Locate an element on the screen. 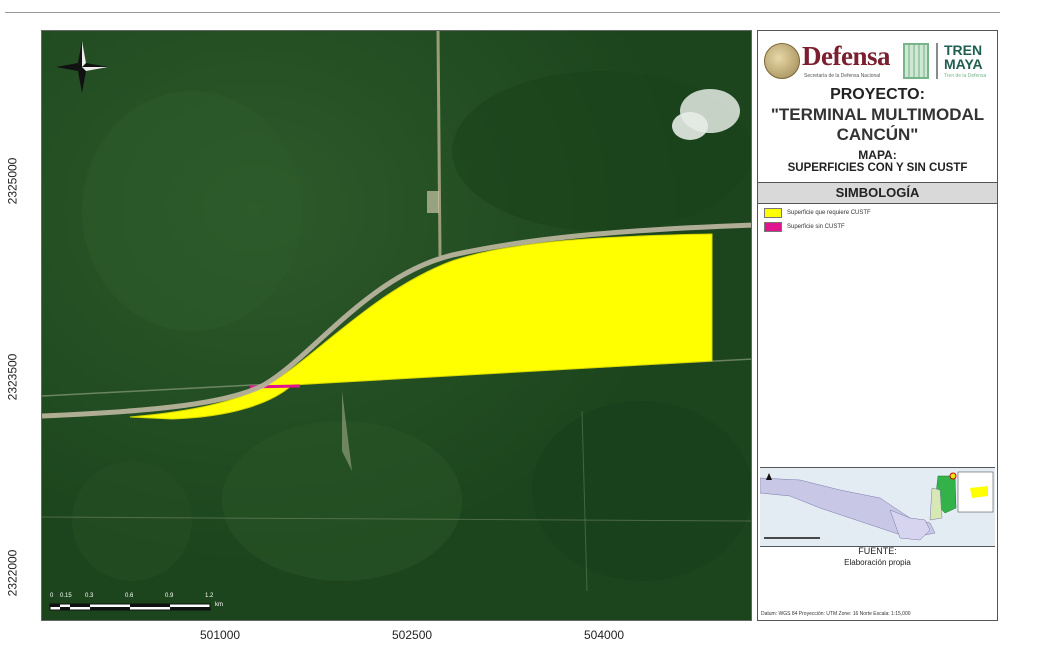 The image size is (1048, 667). top-rule is located at coordinates (502, 12).